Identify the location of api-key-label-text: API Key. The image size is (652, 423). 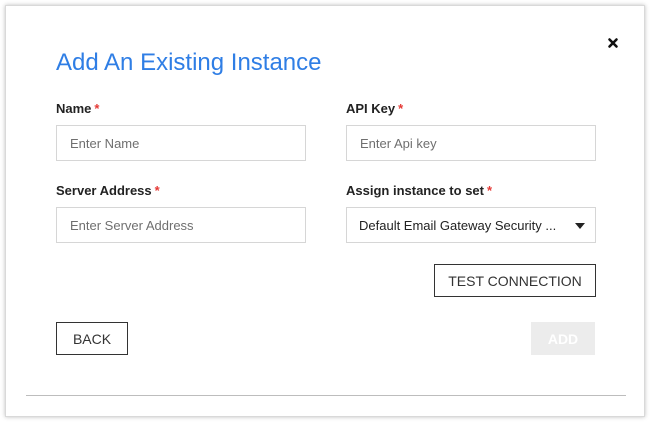
(371, 108).